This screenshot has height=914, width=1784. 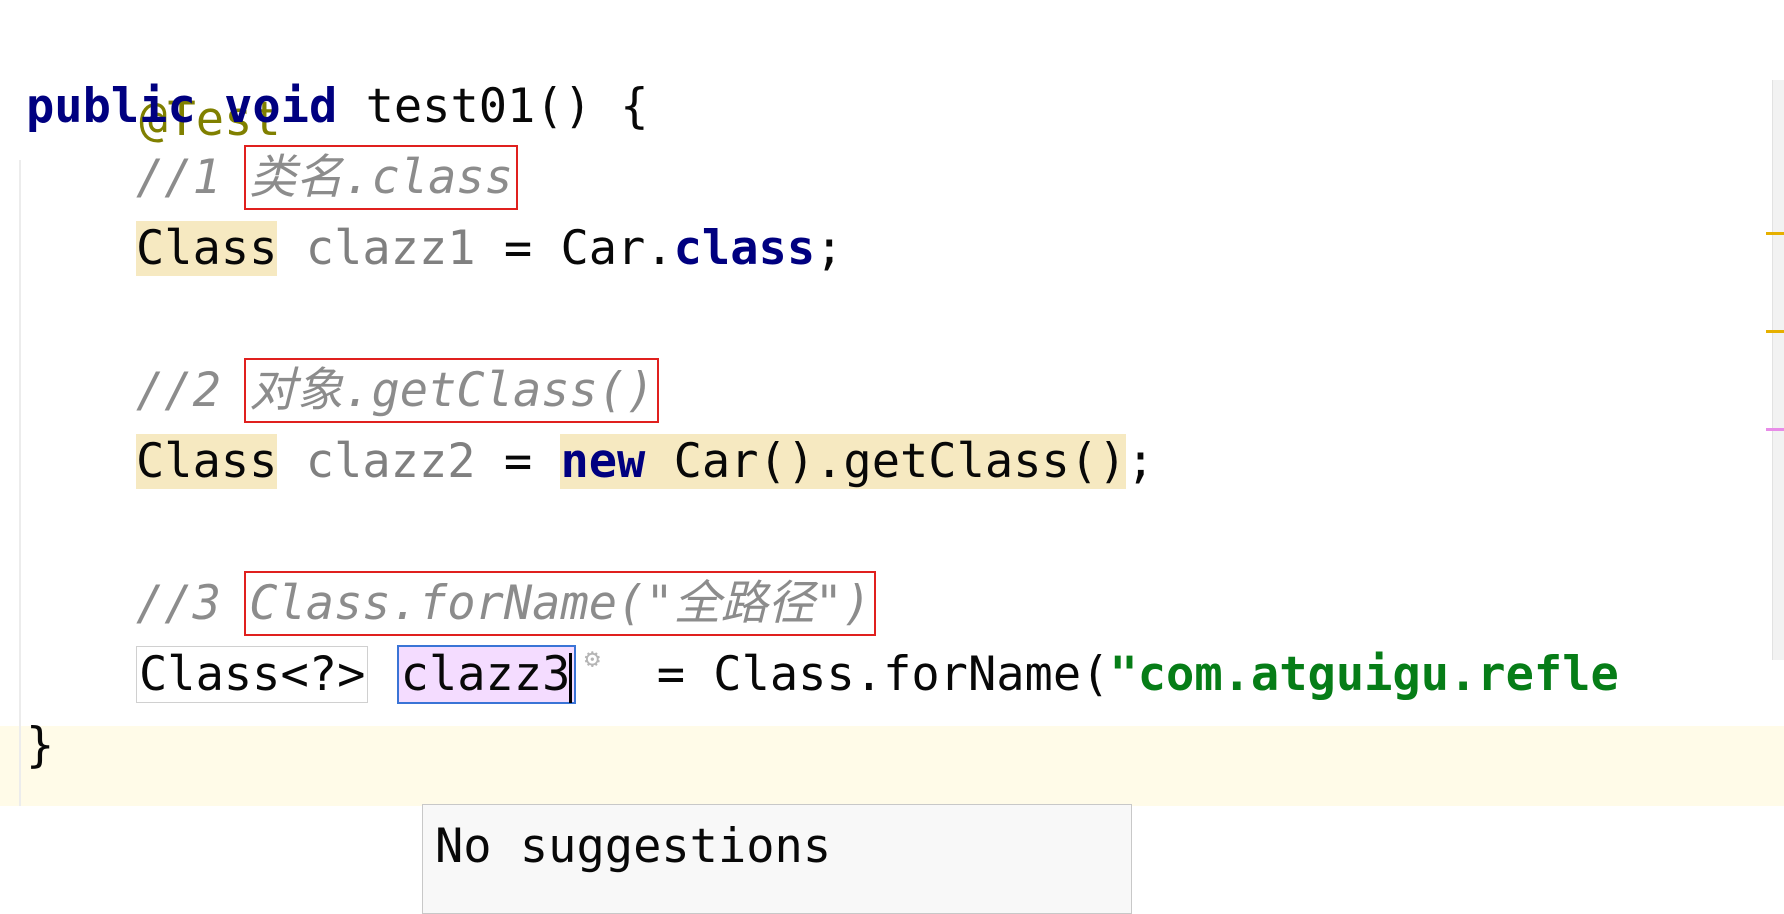 I want to click on comment-prefix-3: //3, so click(x=193, y=603).